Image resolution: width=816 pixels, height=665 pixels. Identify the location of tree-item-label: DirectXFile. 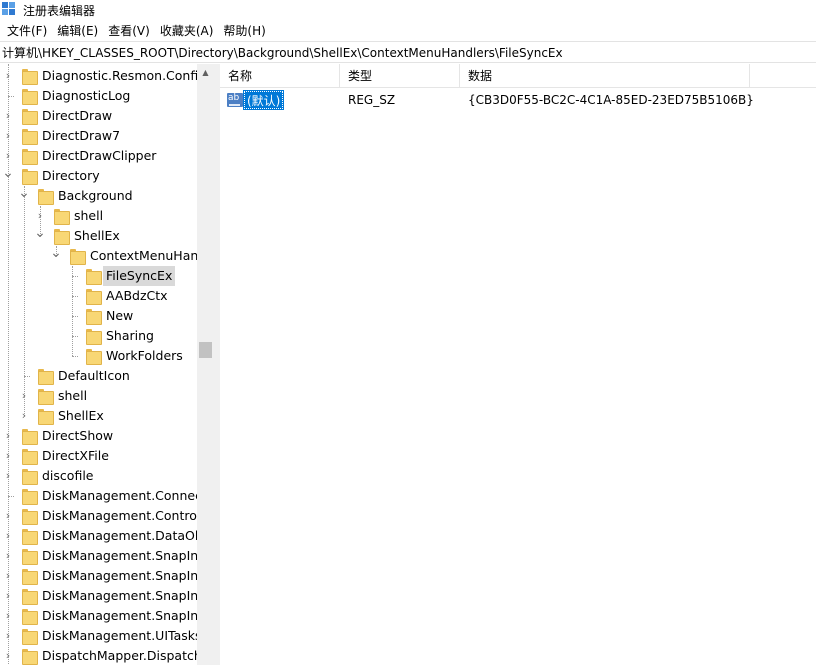
(75, 456).